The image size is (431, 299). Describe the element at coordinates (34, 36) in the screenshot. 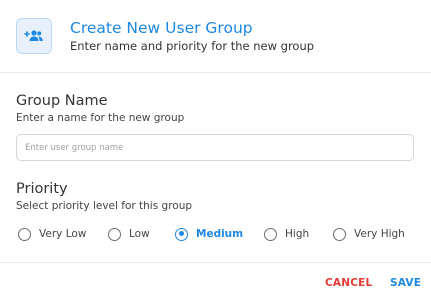

I see `add-group-icon` at that location.